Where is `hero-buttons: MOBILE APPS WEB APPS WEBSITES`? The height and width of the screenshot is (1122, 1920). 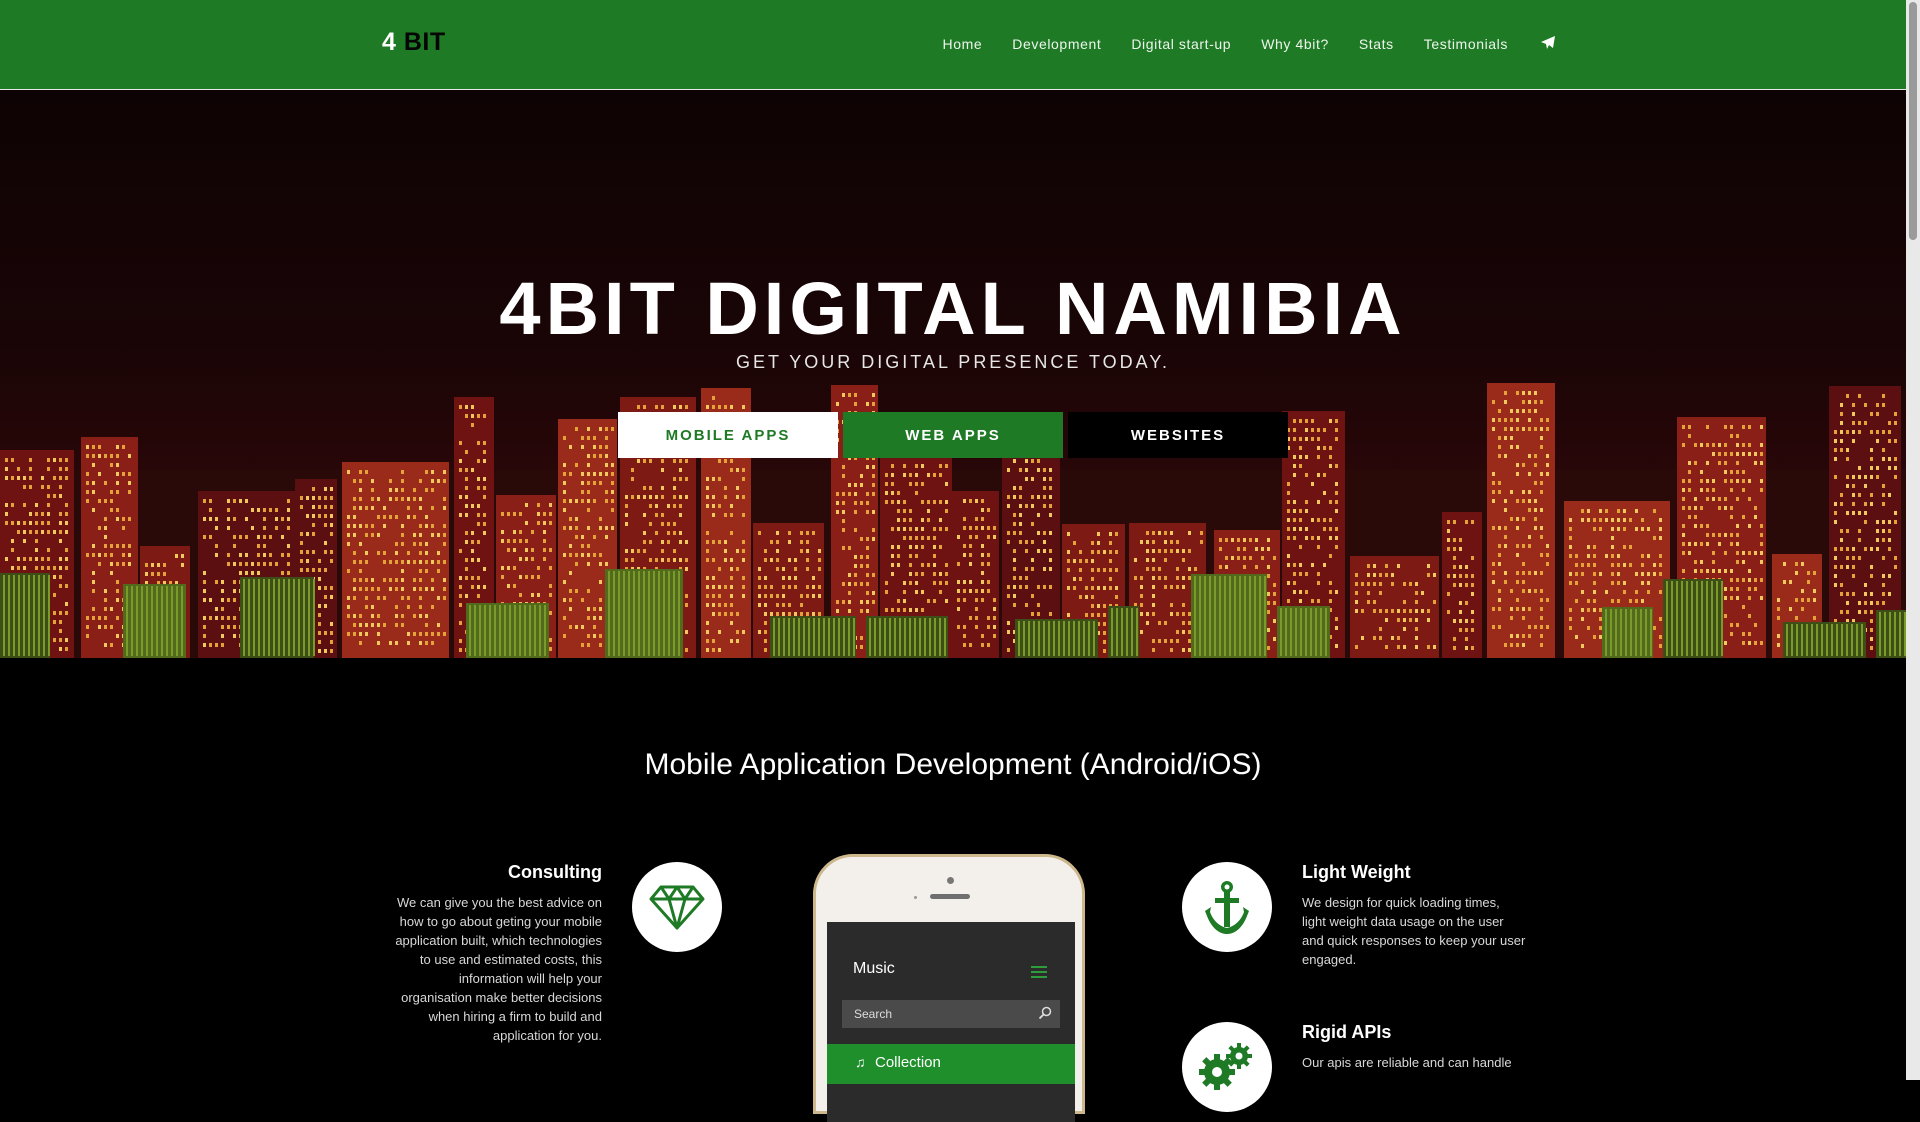
hero-buttons: MOBILE APPS WEB APPS WEBSITES is located at coordinates (953, 435).